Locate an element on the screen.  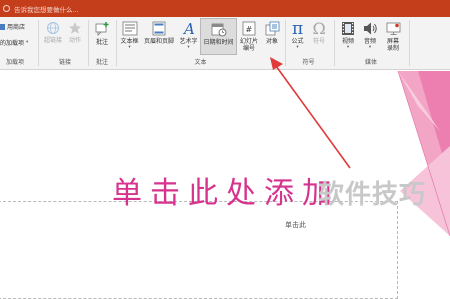
store-icon is located at coordinates (2, 26).